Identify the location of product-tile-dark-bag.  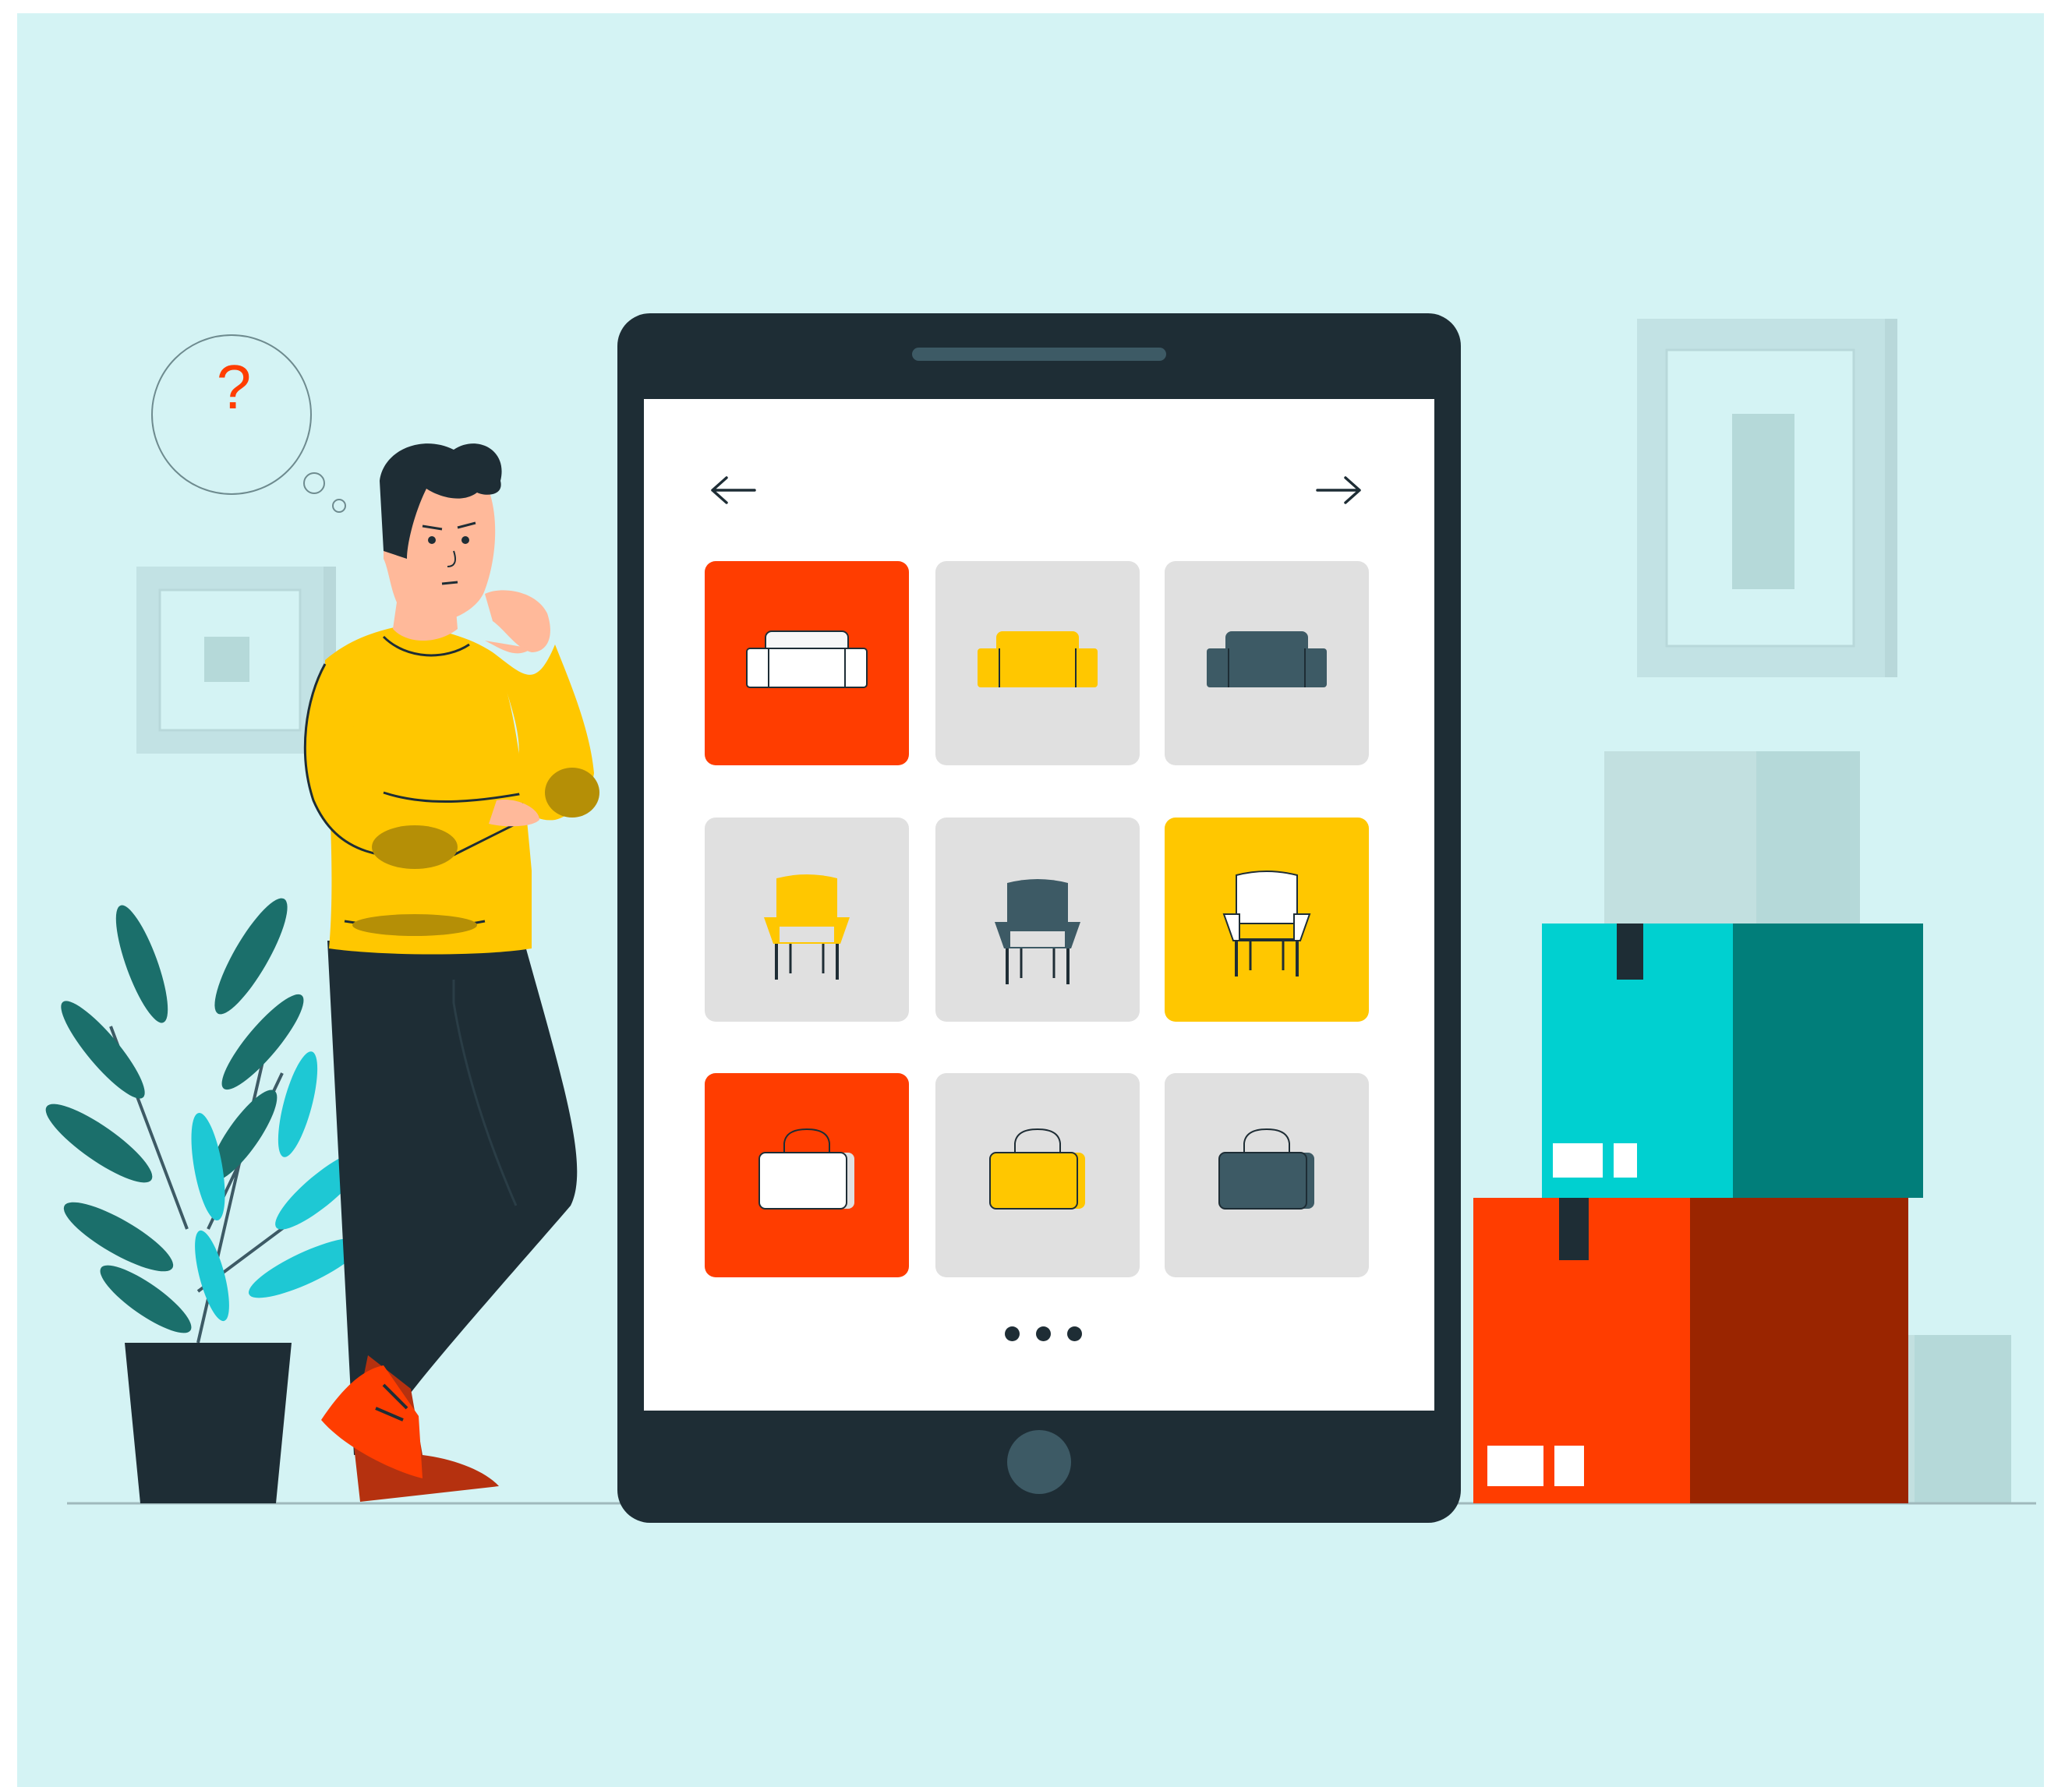
(1267, 1175).